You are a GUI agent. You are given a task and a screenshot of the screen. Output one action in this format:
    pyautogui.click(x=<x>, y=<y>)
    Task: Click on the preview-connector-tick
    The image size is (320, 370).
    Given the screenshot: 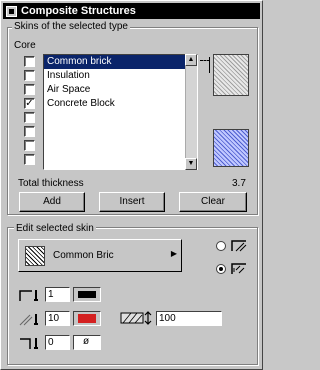 What is the action you would take?
    pyautogui.click(x=209, y=65)
    